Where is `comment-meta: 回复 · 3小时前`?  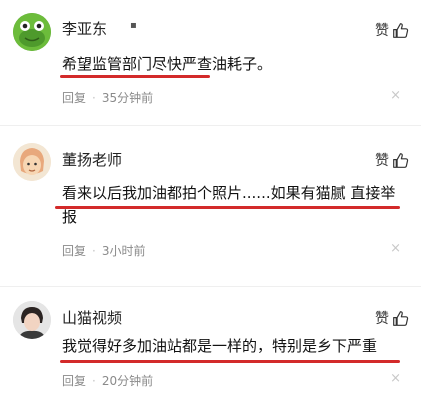 comment-meta: 回复 · 3小时前 is located at coordinates (103, 250).